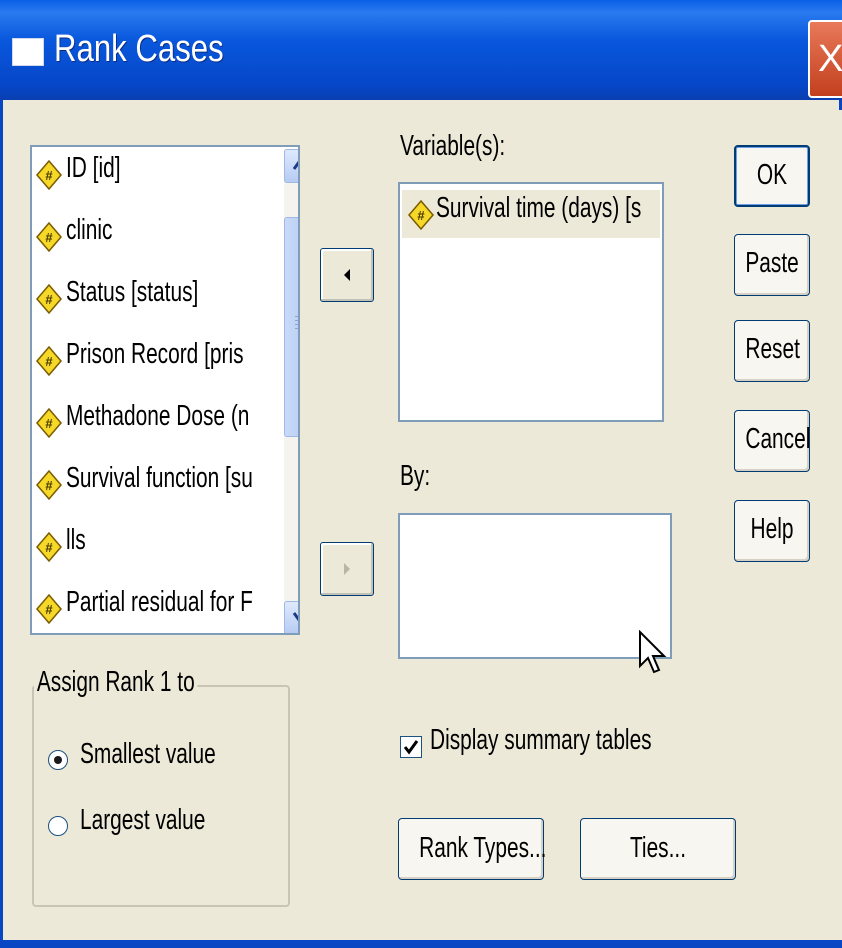 The height and width of the screenshot is (948, 842). Describe the element at coordinates (415, 476) in the screenshot. I see `by-label: By:` at that location.